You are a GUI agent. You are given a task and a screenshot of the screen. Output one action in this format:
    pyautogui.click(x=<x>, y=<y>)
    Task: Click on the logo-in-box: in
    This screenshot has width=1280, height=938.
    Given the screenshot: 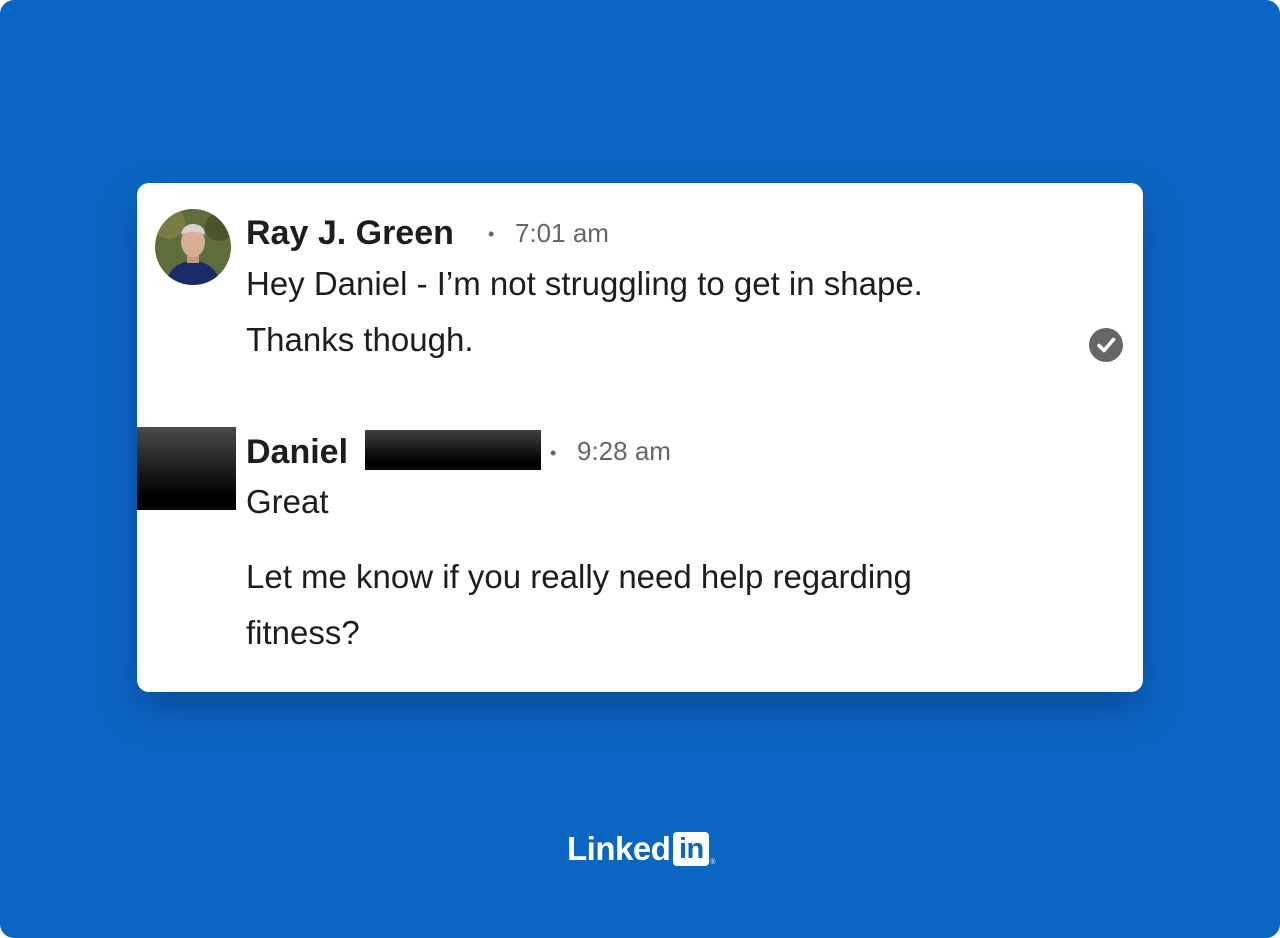 What is the action you would take?
    pyautogui.click(x=691, y=849)
    